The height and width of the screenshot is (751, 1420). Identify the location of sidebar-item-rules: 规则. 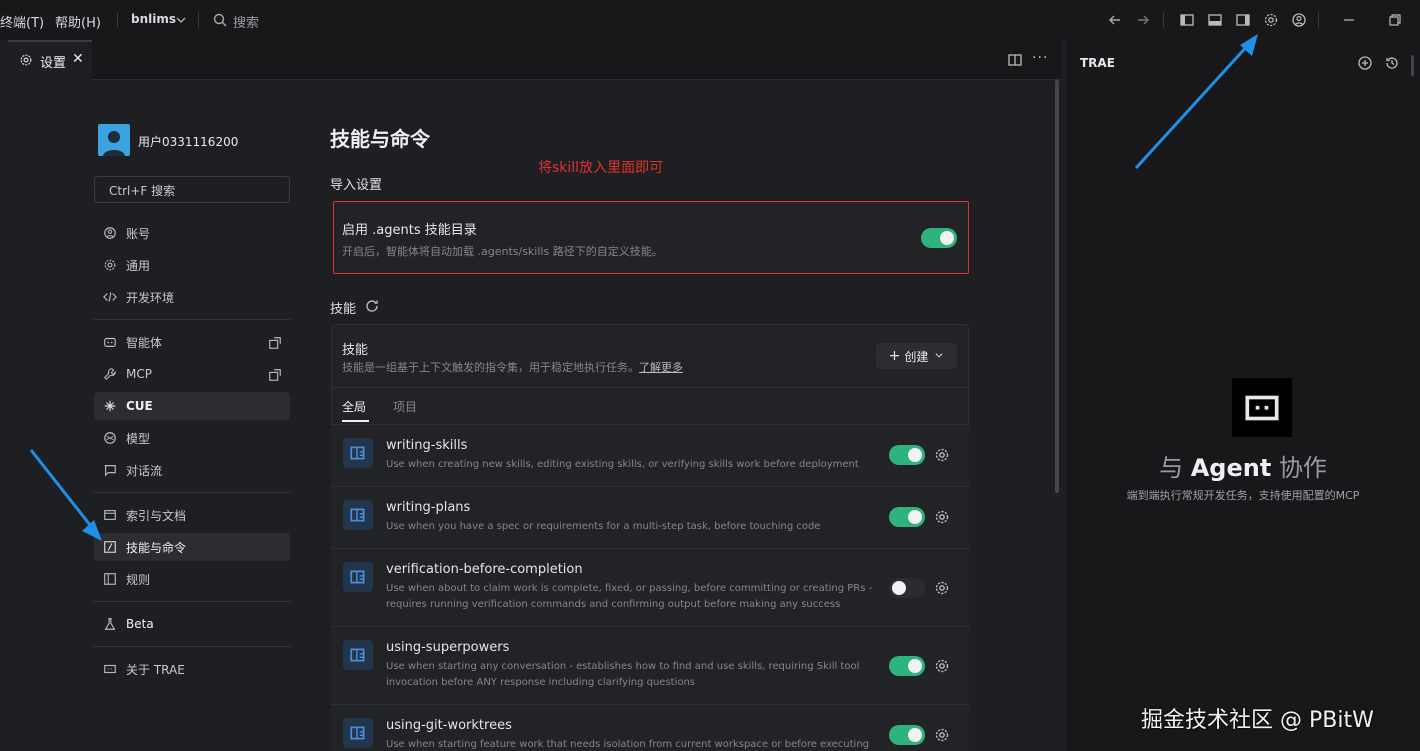
(192, 579).